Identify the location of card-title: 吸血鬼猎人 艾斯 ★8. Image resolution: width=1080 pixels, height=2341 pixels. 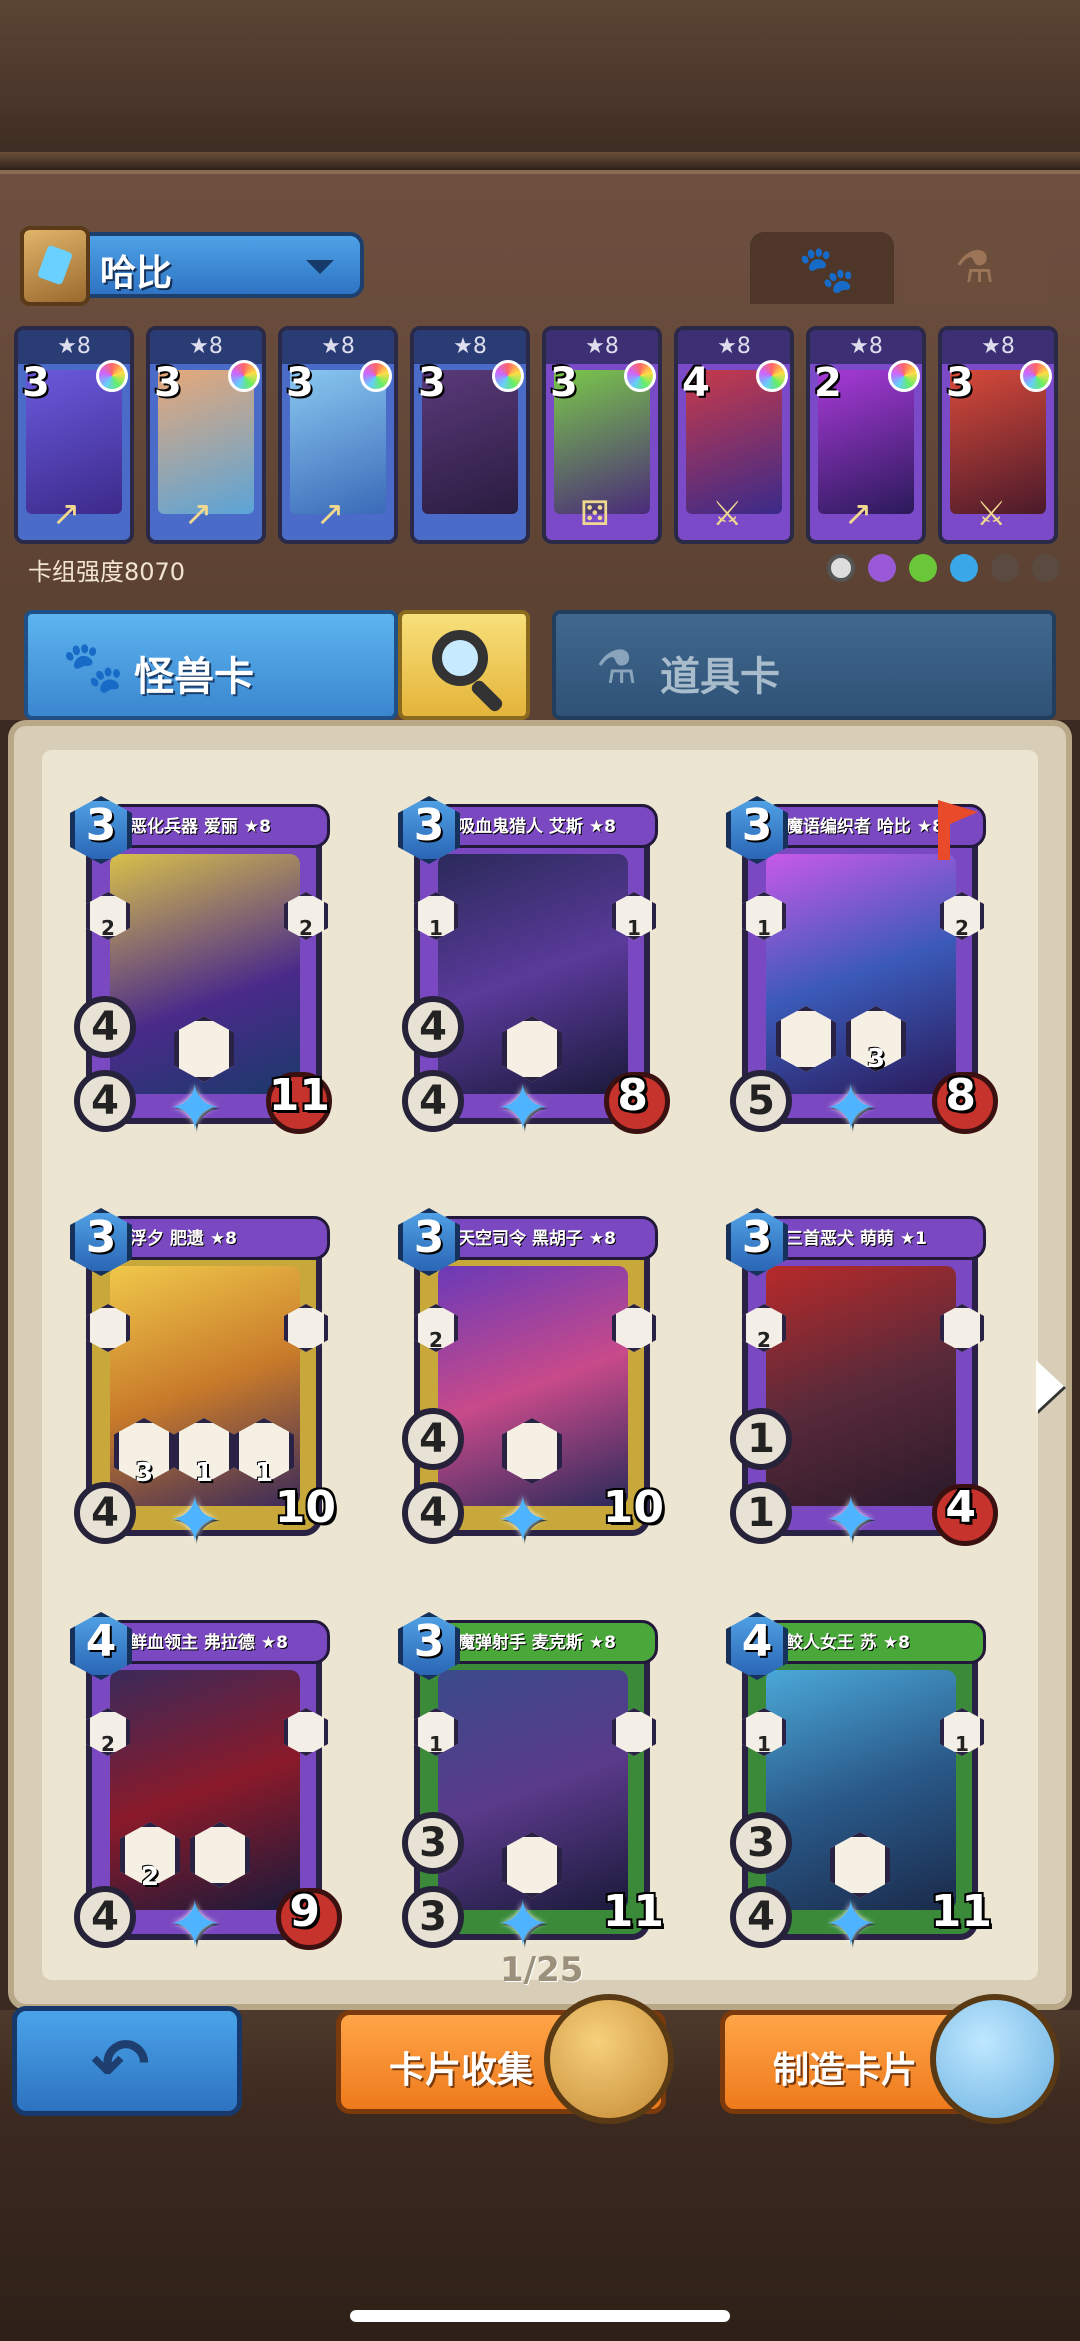
(537, 827).